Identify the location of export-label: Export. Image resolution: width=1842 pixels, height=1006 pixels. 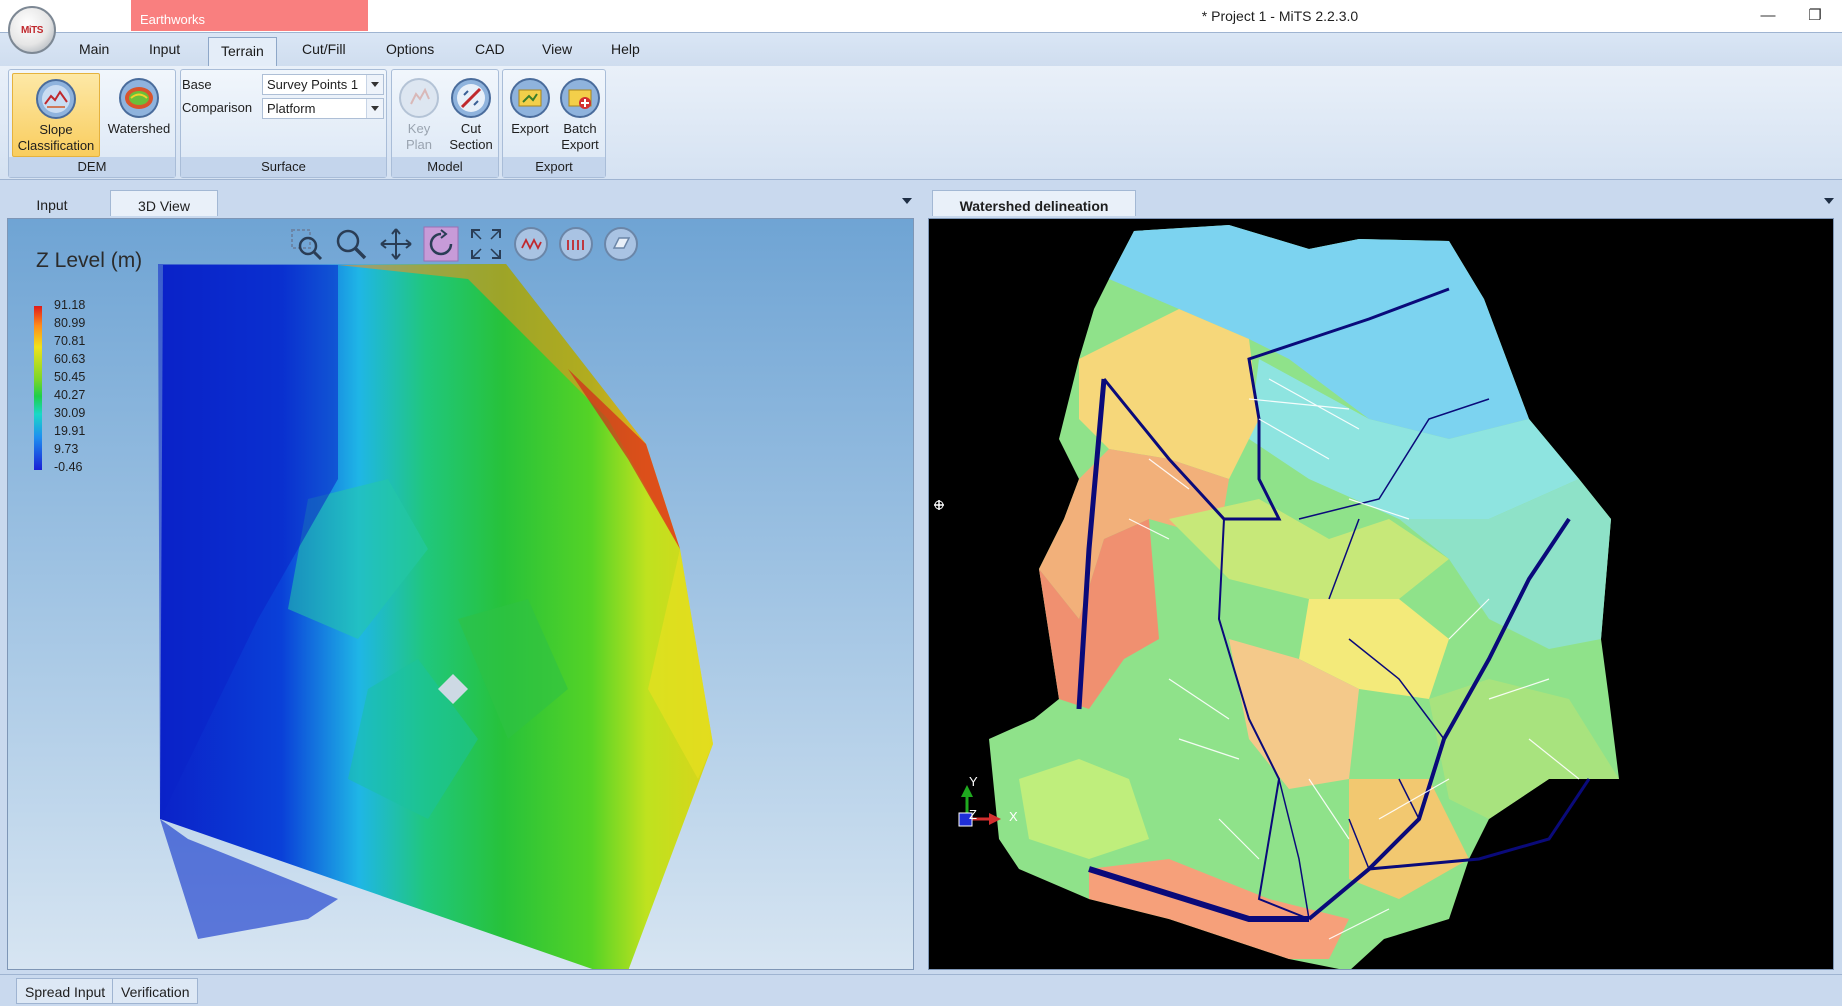
(530, 128).